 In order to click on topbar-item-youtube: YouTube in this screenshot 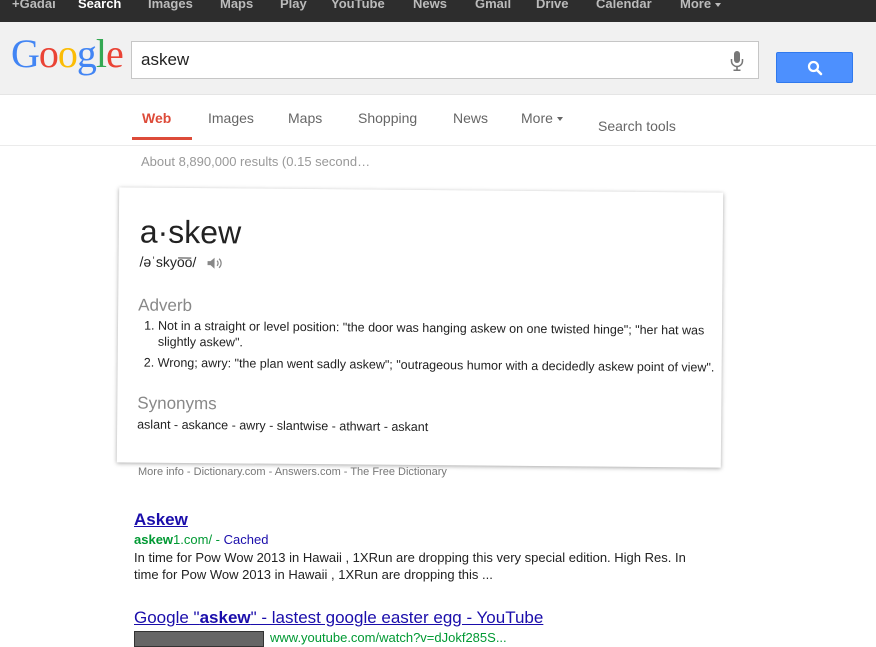, I will do `click(358, 5)`.